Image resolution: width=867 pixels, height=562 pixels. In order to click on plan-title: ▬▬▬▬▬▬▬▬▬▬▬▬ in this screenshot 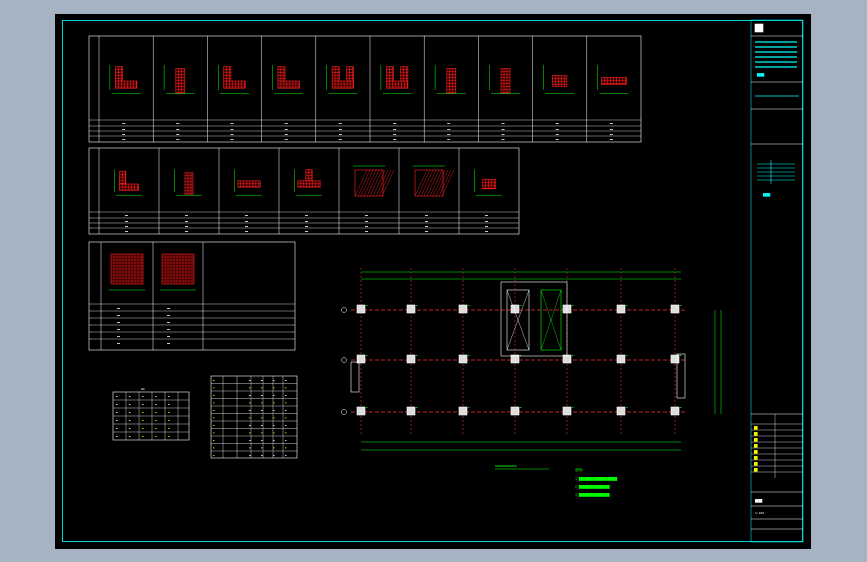, I will do `click(506, 466)`.